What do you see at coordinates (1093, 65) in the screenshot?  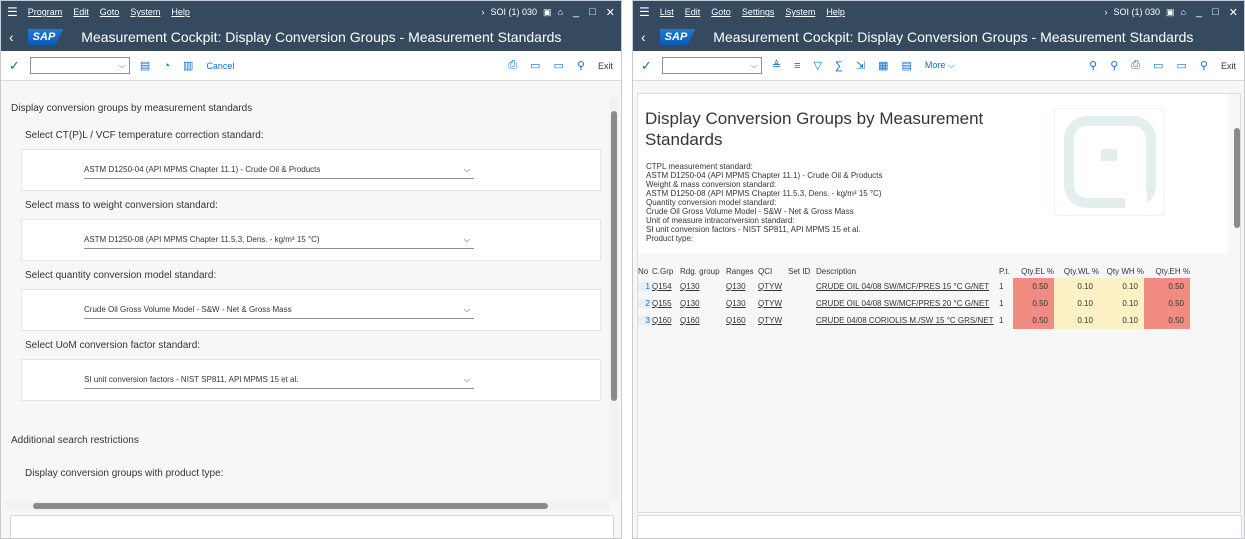 I see `search-icon: ⚲` at bounding box center [1093, 65].